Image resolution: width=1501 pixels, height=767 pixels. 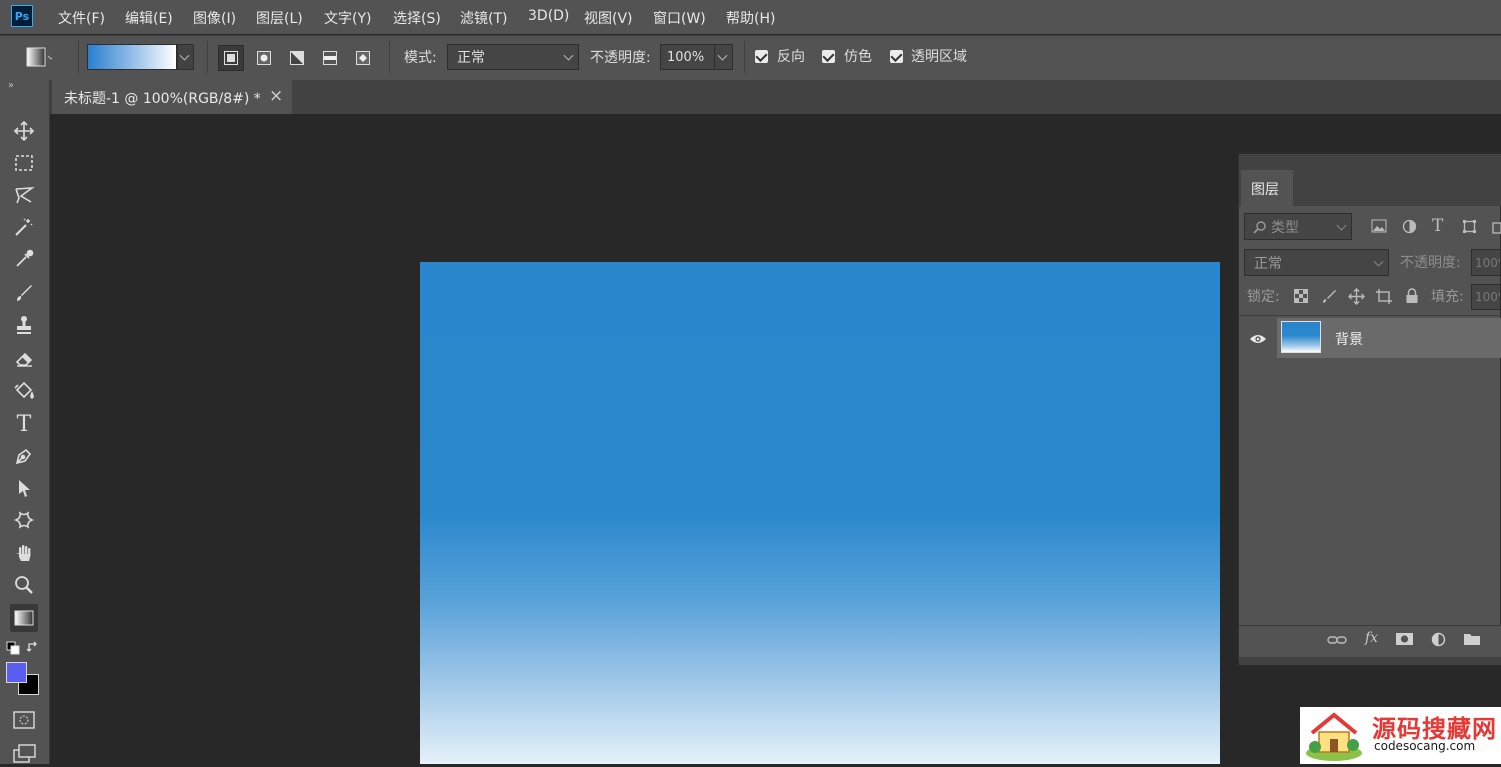 I want to click on document-tab: 未标题-1 @ 100%(RGB/8#) * ×, so click(x=172, y=97).